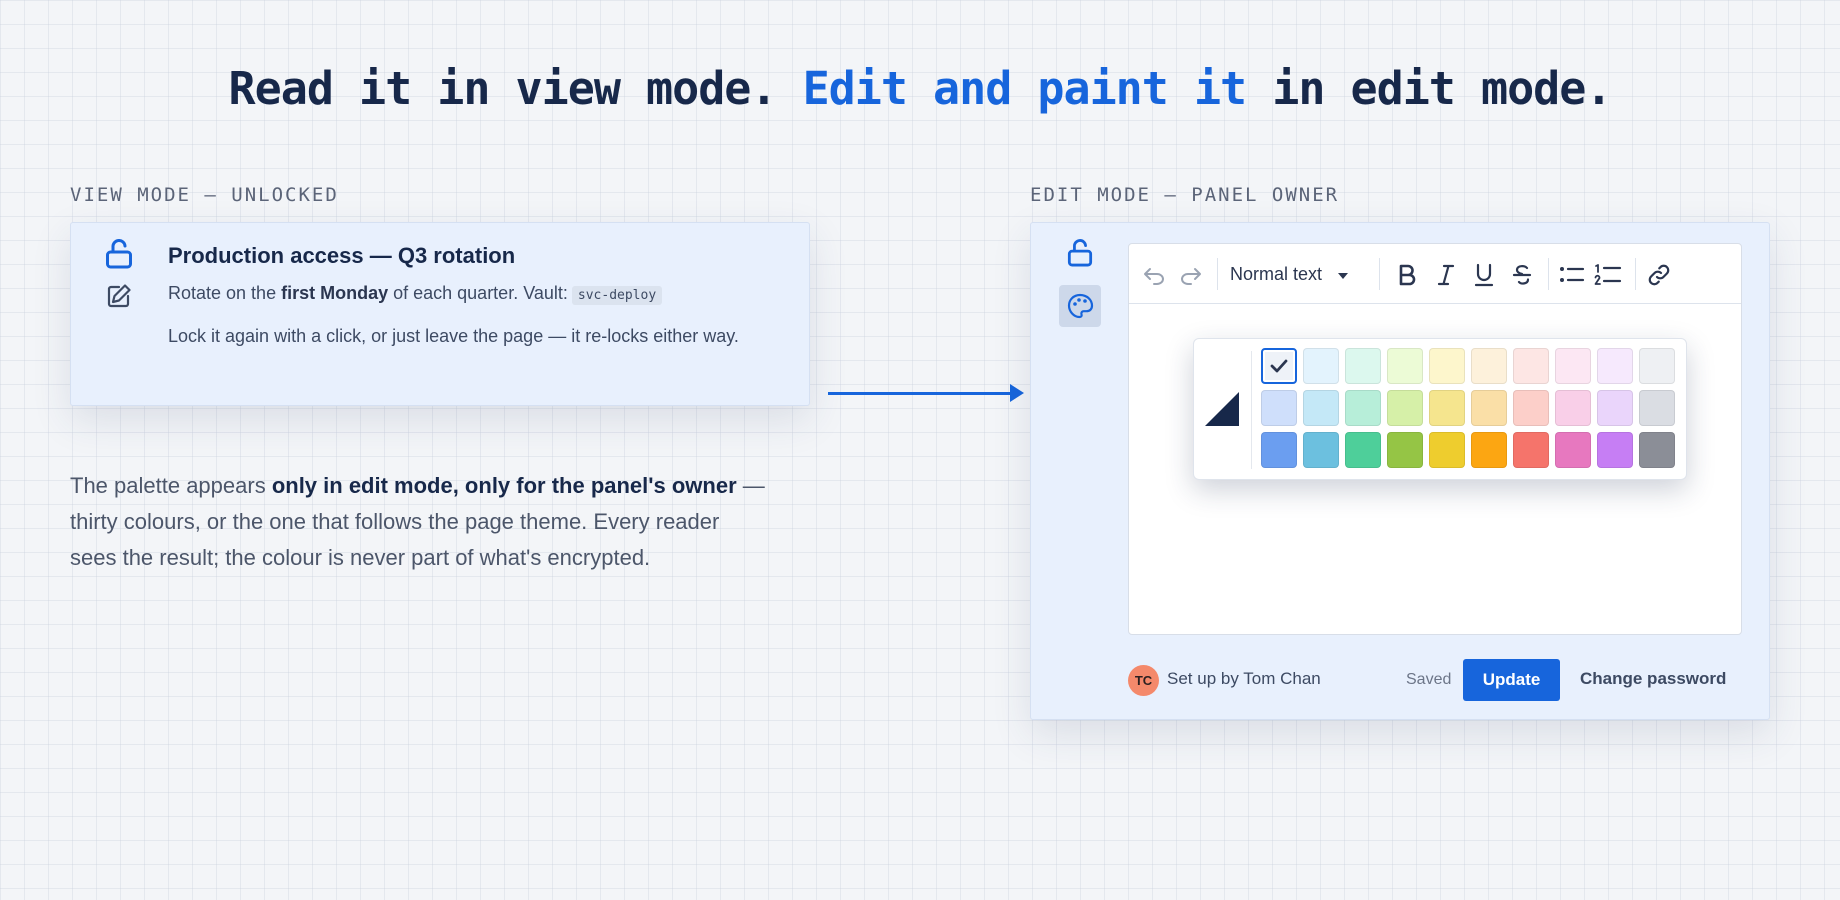 This screenshot has height=900, width=1840. I want to click on link-button, so click(1659, 275).